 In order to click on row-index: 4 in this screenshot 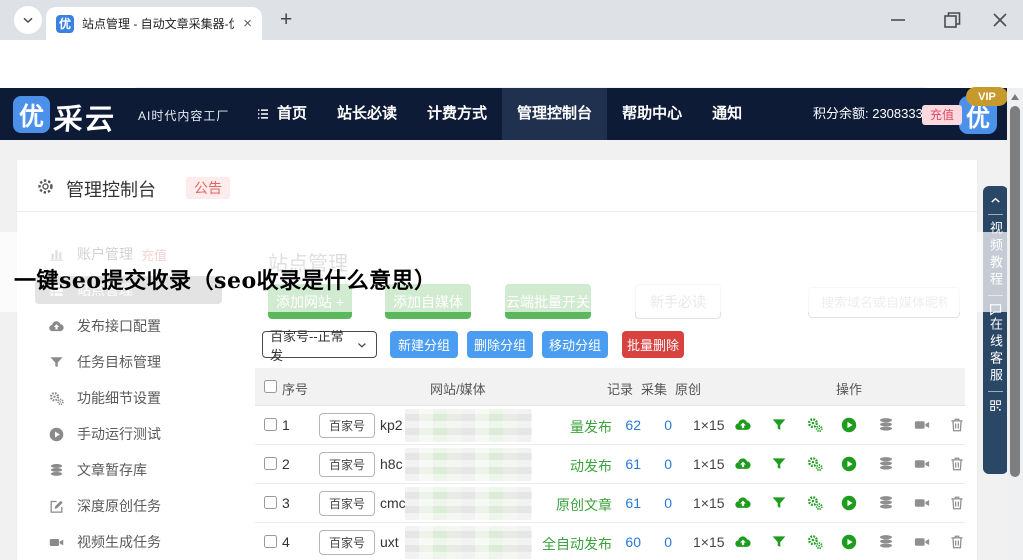, I will do `click(286, 542)`.